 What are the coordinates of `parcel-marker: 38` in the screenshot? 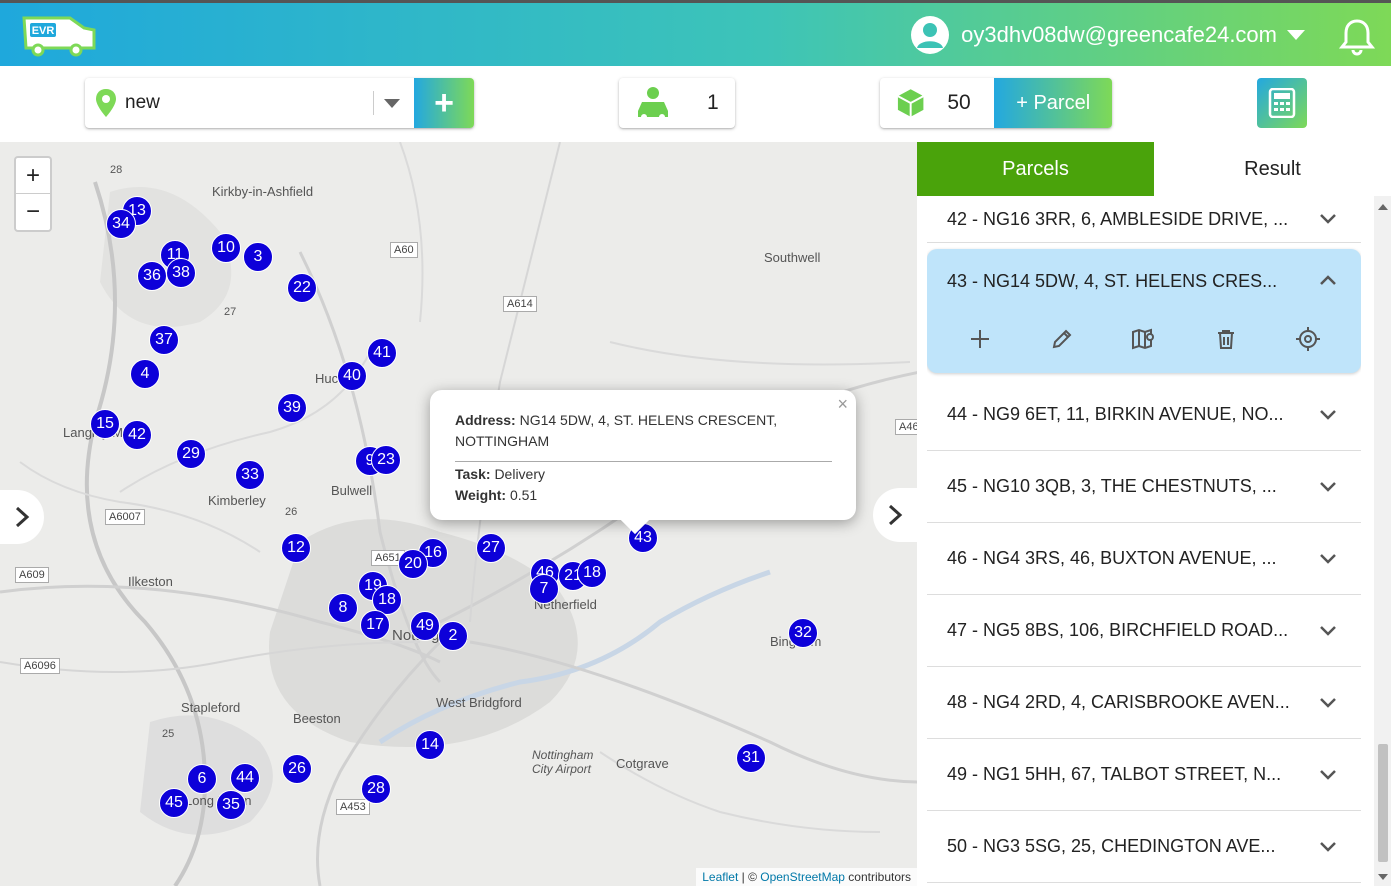 It's located at (181, 273).